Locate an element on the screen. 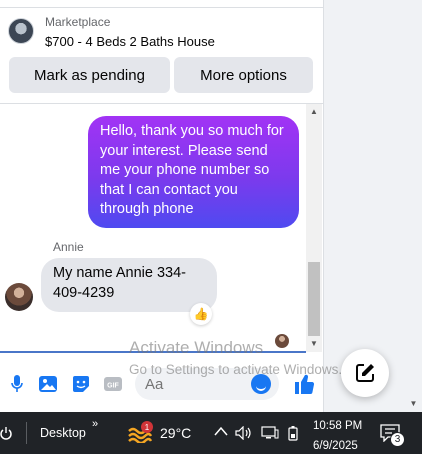  temperature: 29°C is located at coordinates (175, 433).